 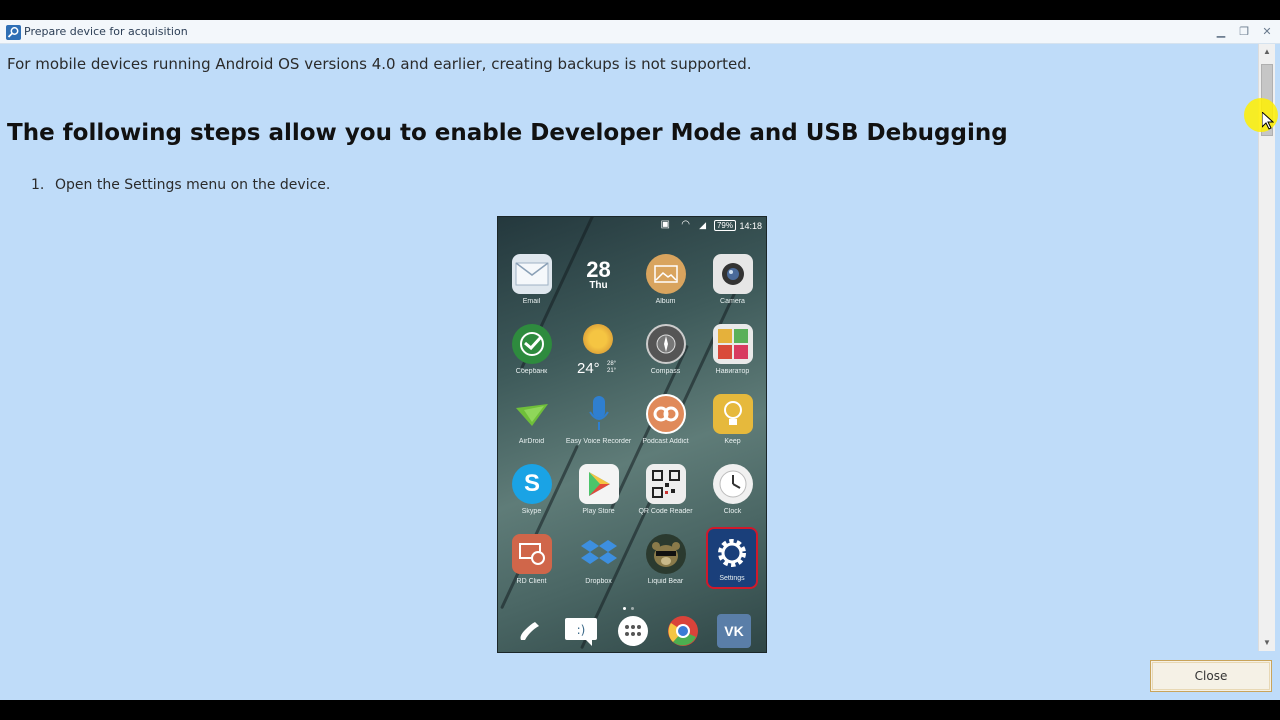 I want to click on app-camera: Camera, so click(x=732, y=289).